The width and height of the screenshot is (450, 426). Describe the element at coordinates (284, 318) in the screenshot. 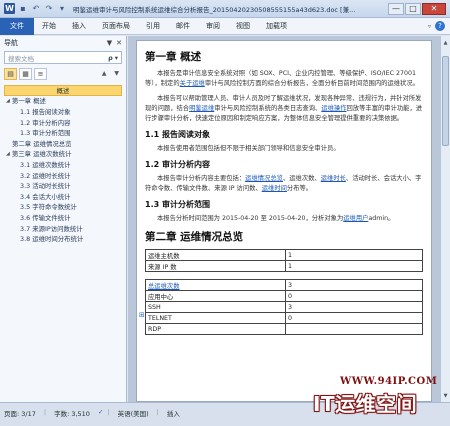

I see `table-row: TELNET 0` at that location.